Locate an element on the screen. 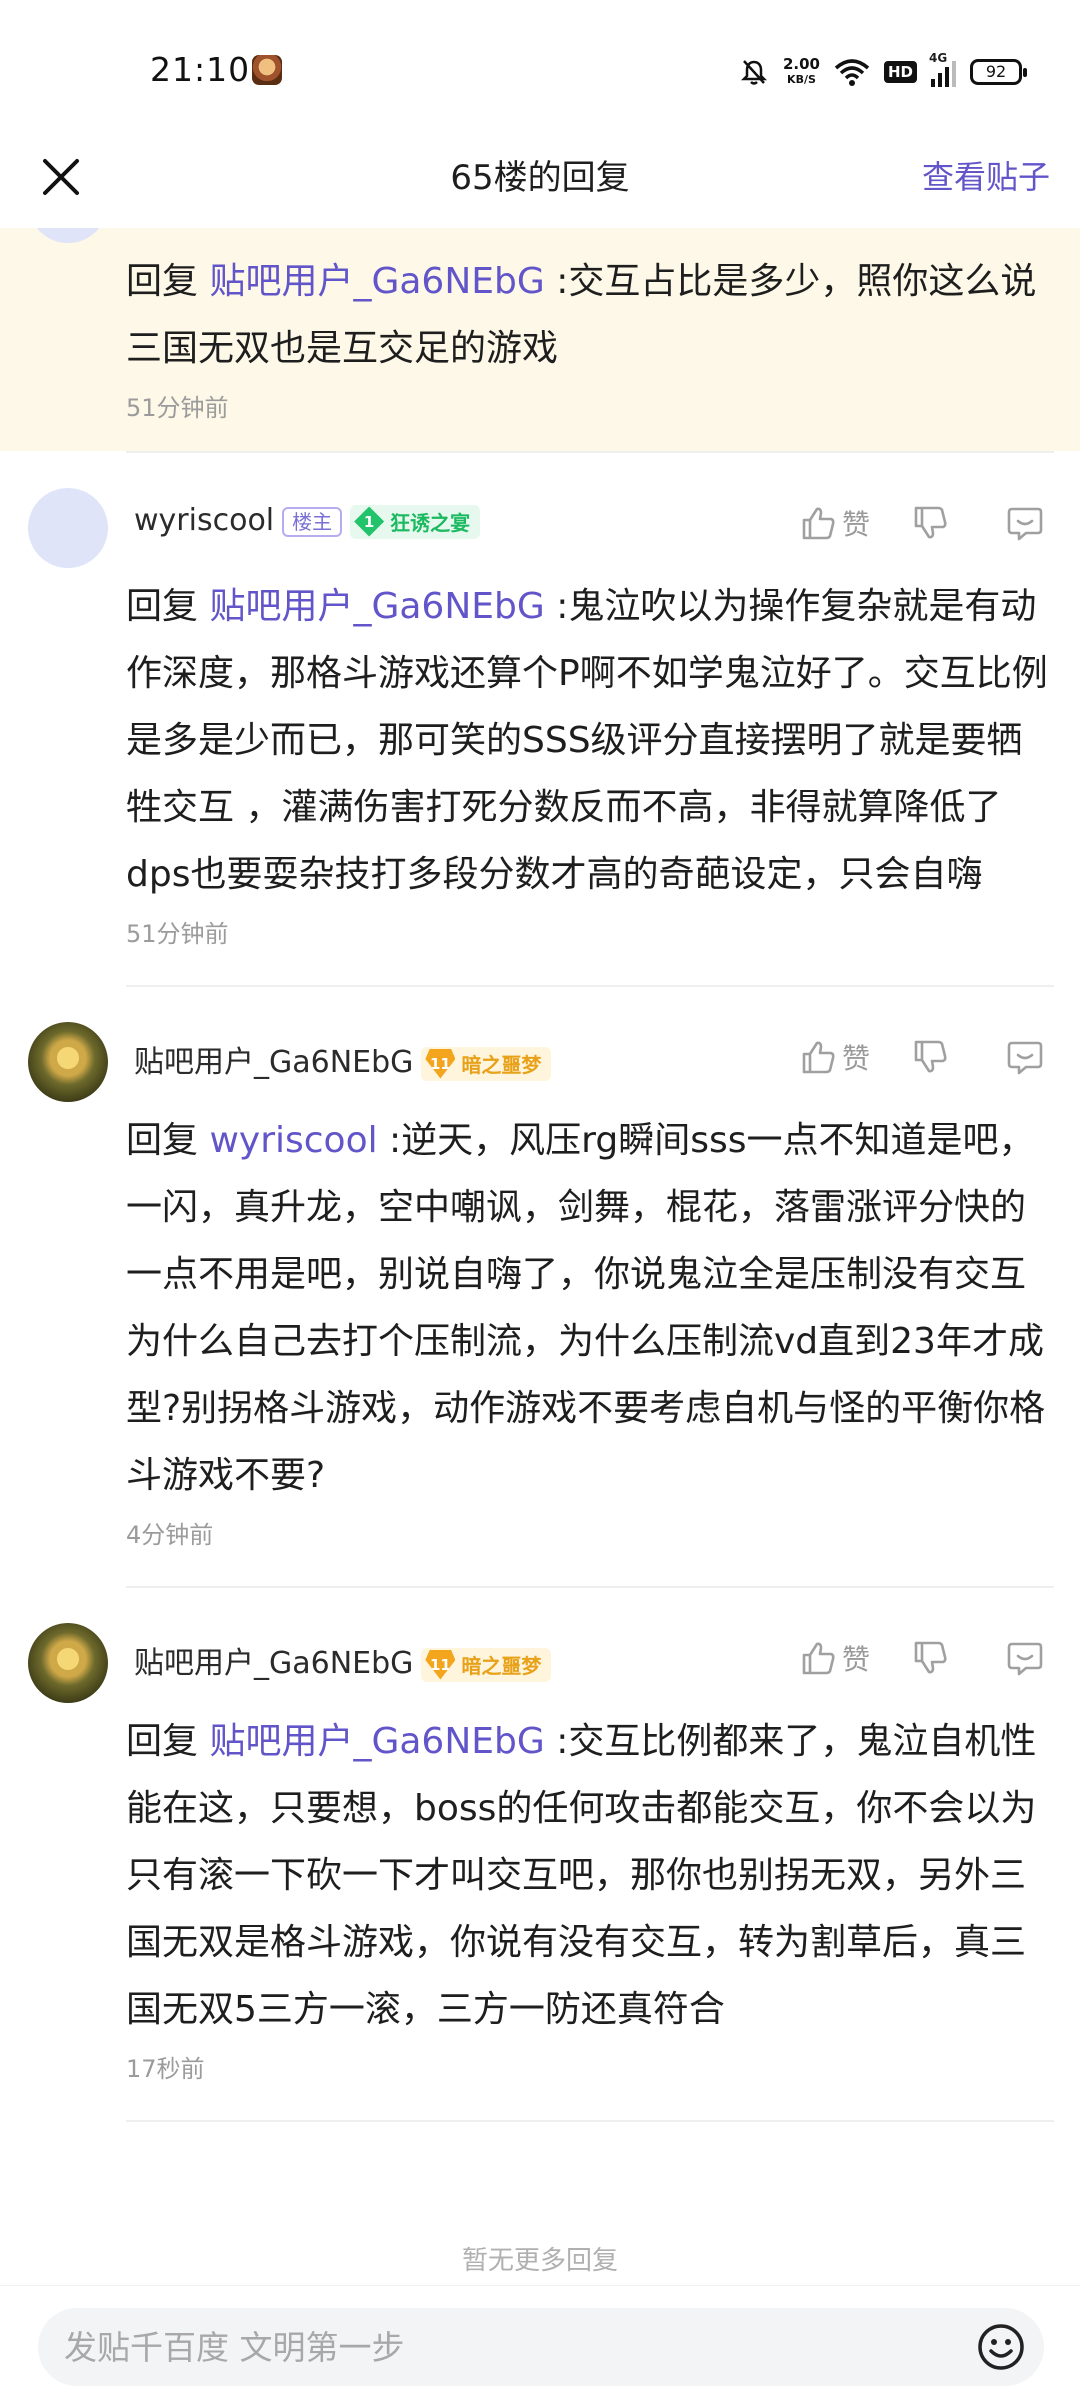 The image size is (1080, 2400). level-badge: 1 狂诱之宴 is located at coordinates (415, 521).